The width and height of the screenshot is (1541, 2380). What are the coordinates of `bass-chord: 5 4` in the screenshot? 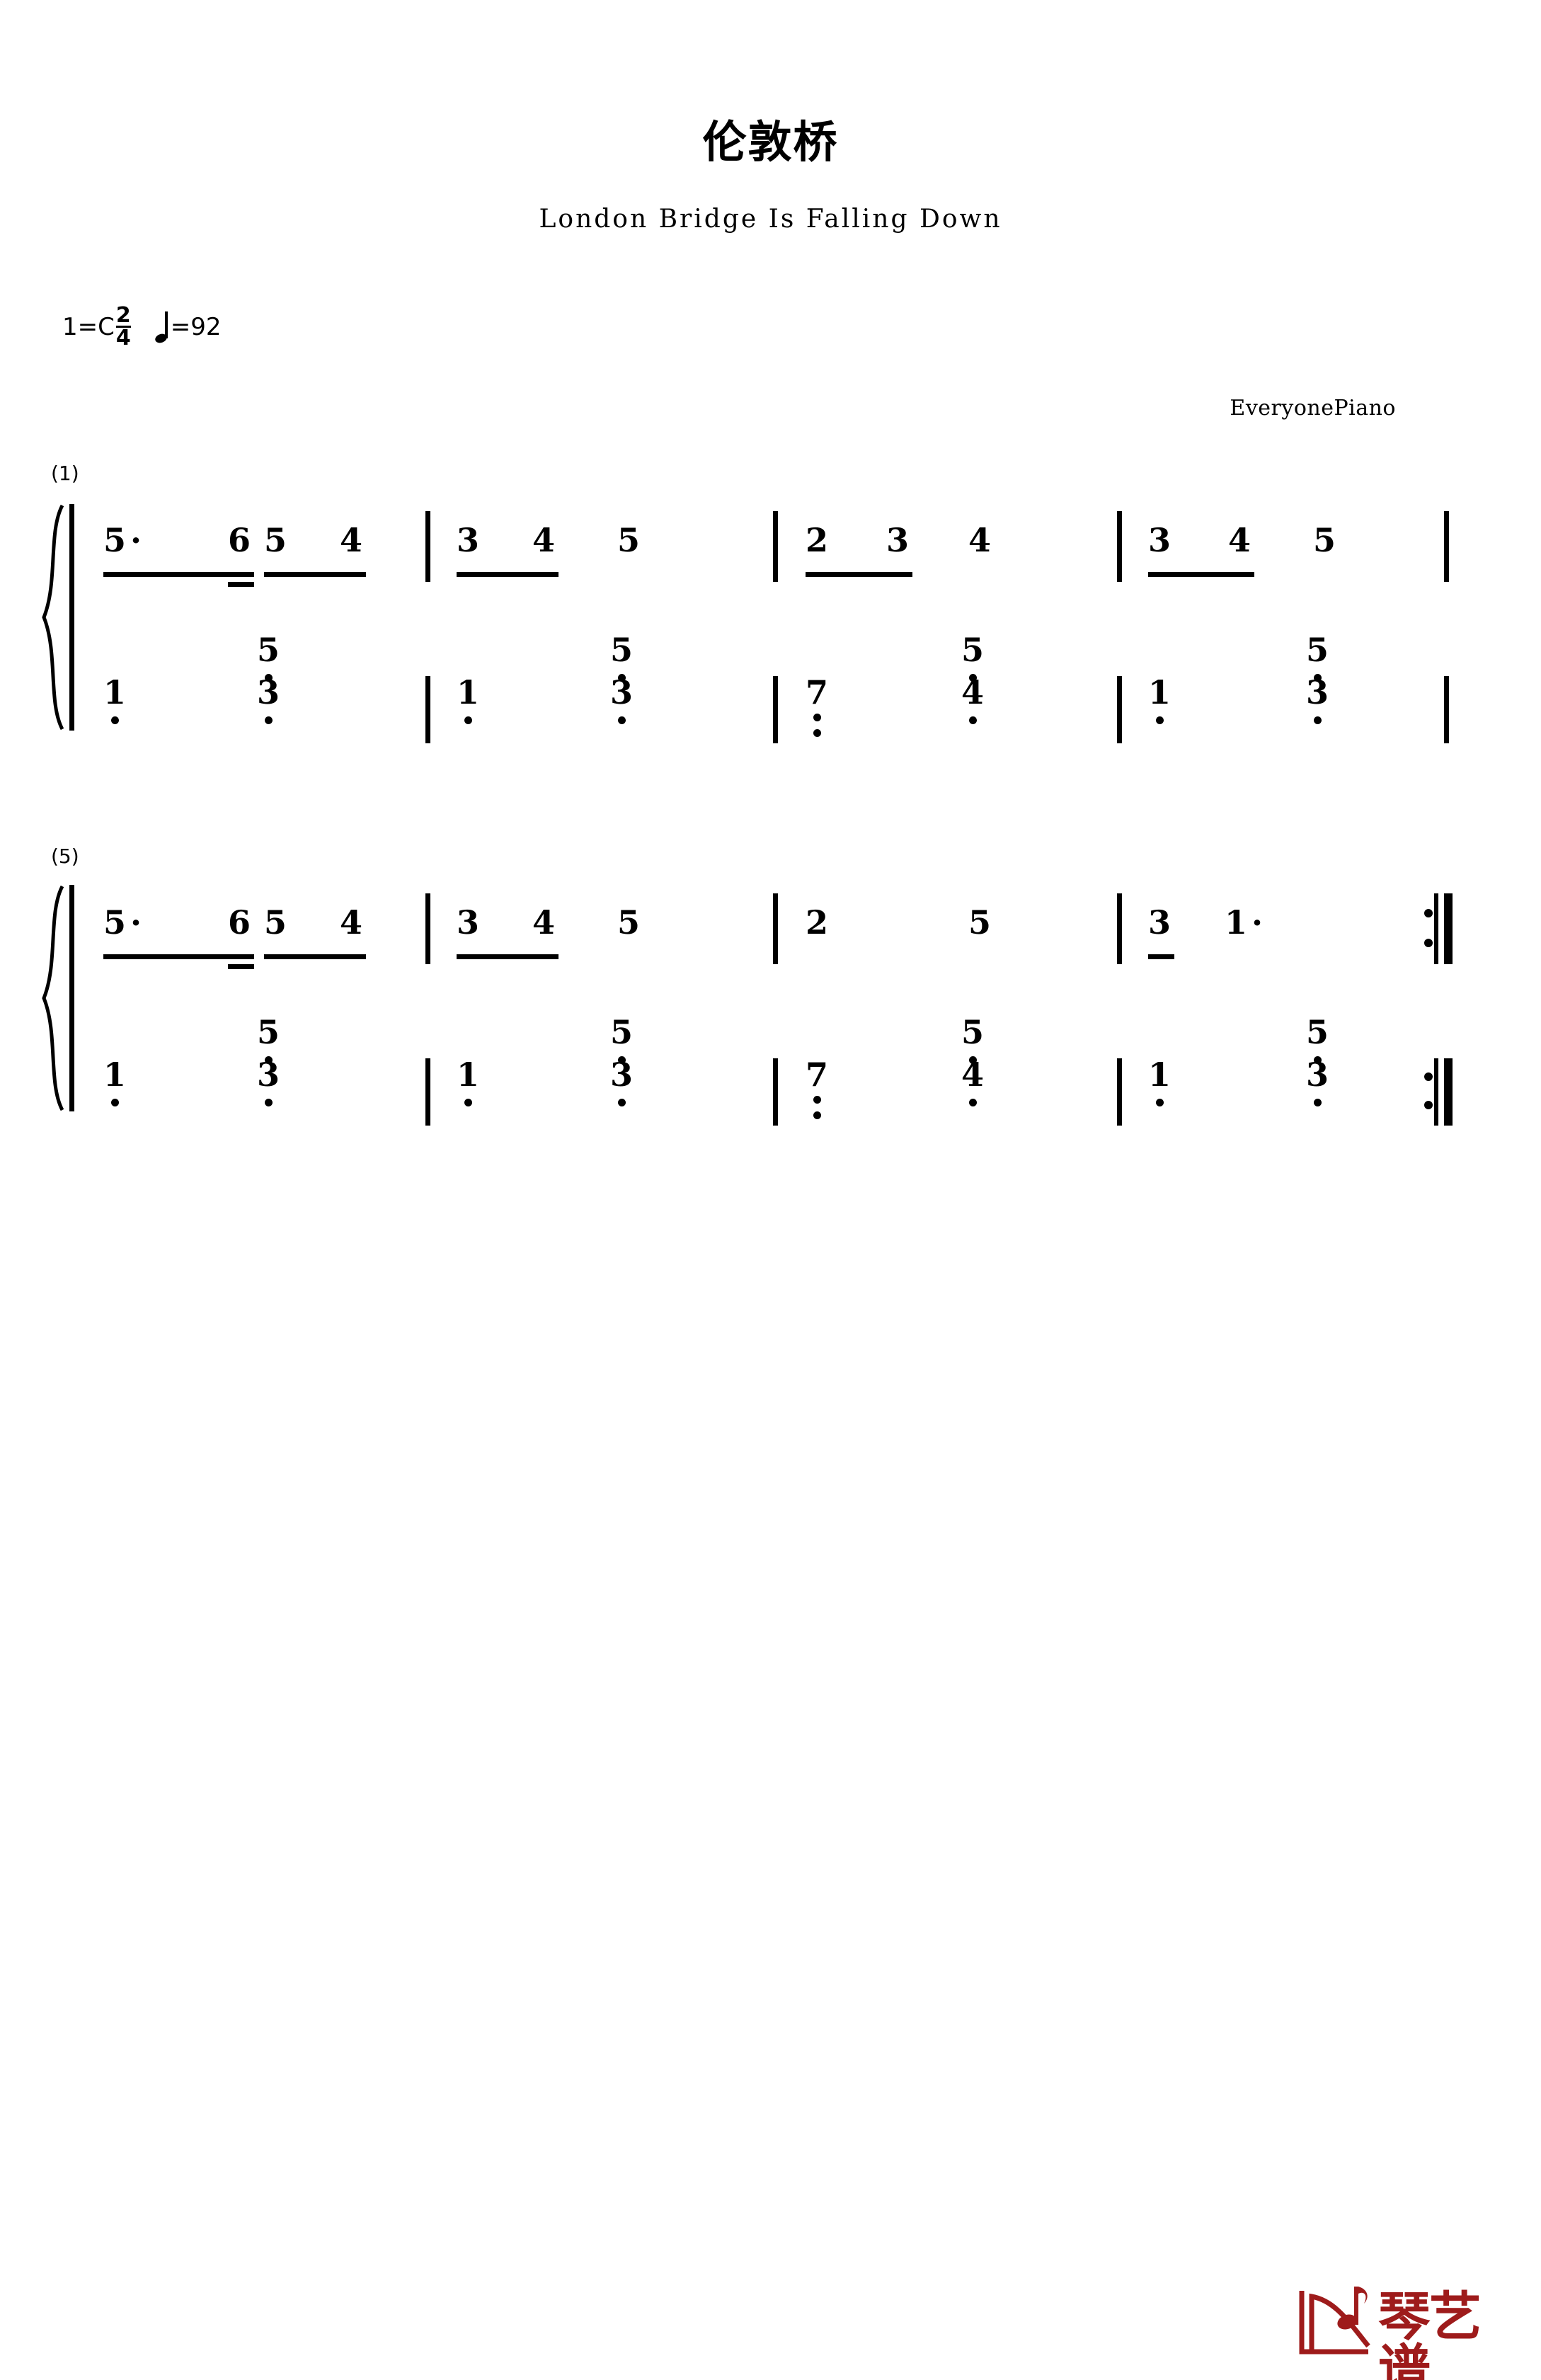 It's located at (975, 680).